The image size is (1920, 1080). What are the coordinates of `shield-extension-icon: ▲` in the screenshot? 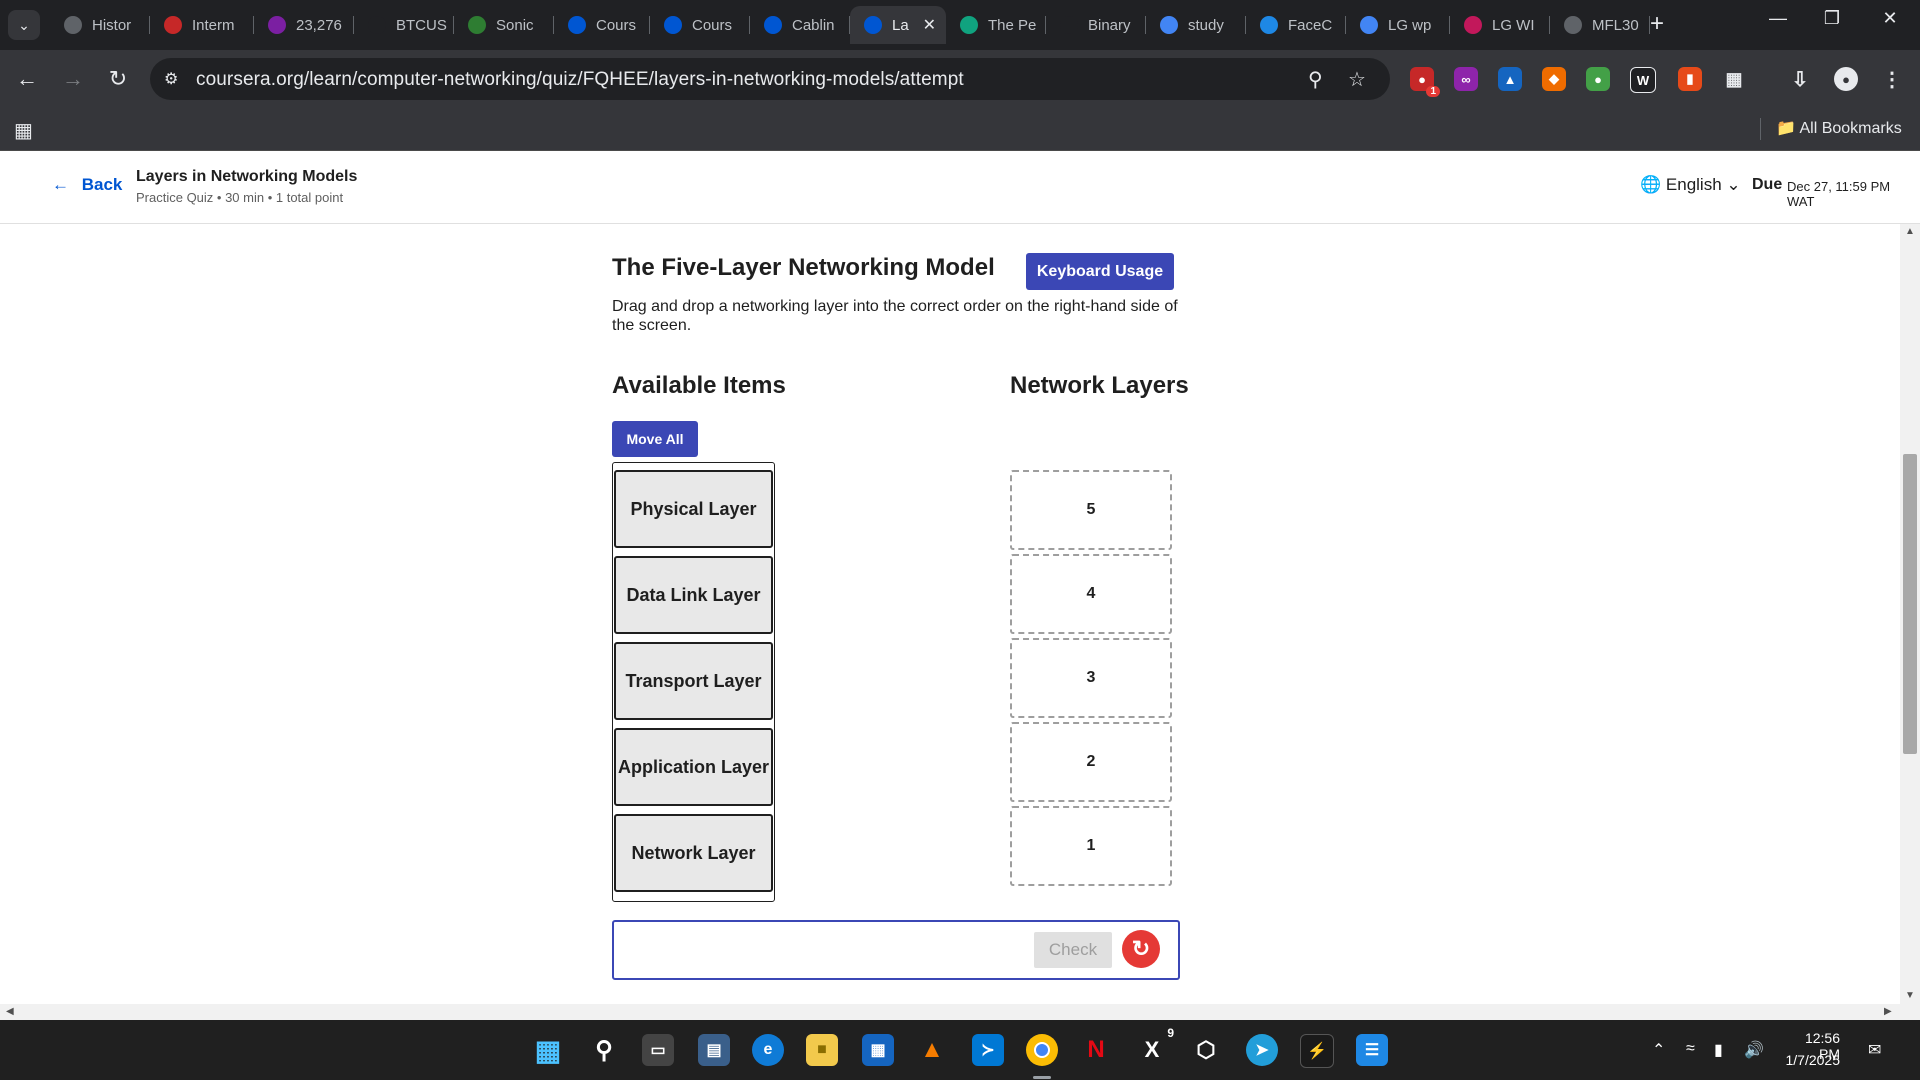 It's located at (1510, 79).